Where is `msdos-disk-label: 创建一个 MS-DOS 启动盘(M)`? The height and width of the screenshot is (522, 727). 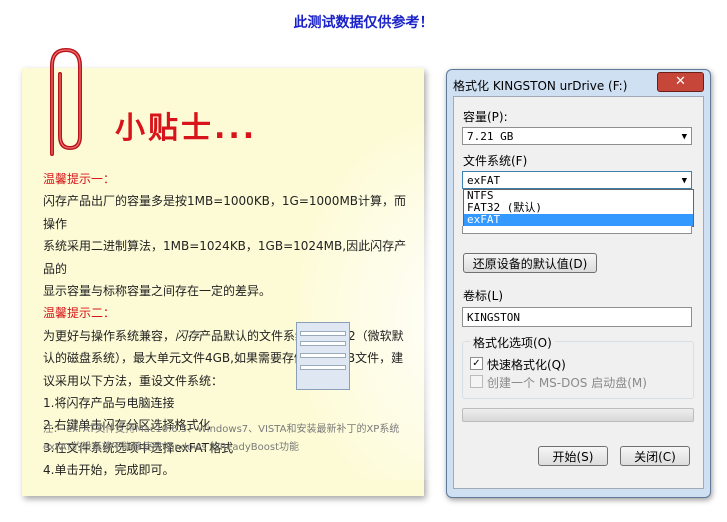 msdos-disk-label: 创建一个 MS-DOS 启动盘(M) is located at coordinates (567, 383).